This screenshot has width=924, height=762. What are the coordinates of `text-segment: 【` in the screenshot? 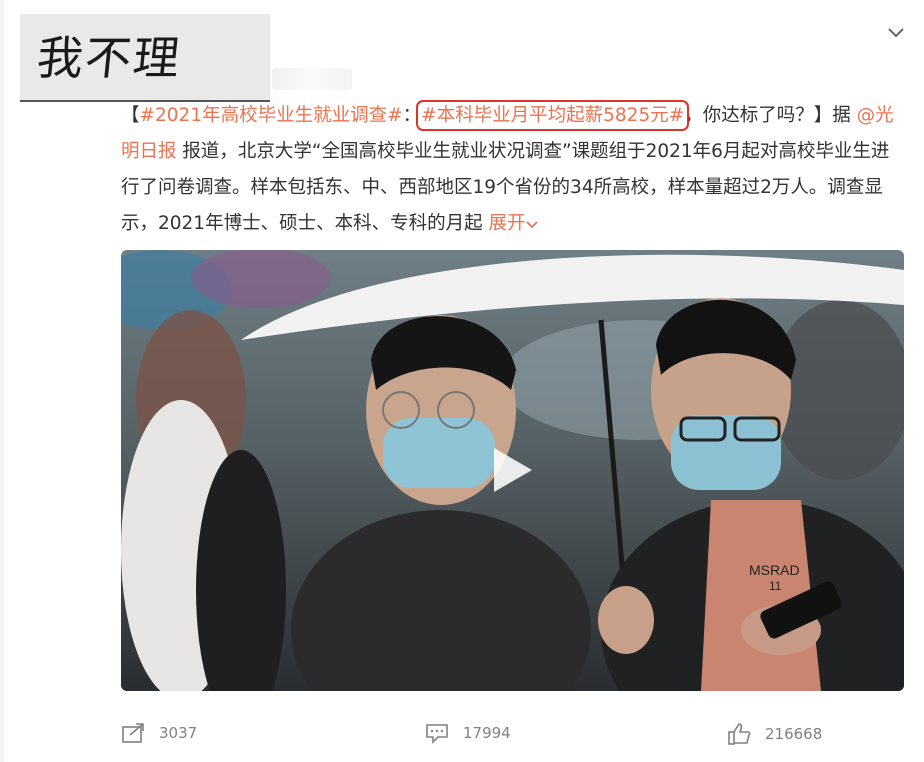 It's located at (130, 115).